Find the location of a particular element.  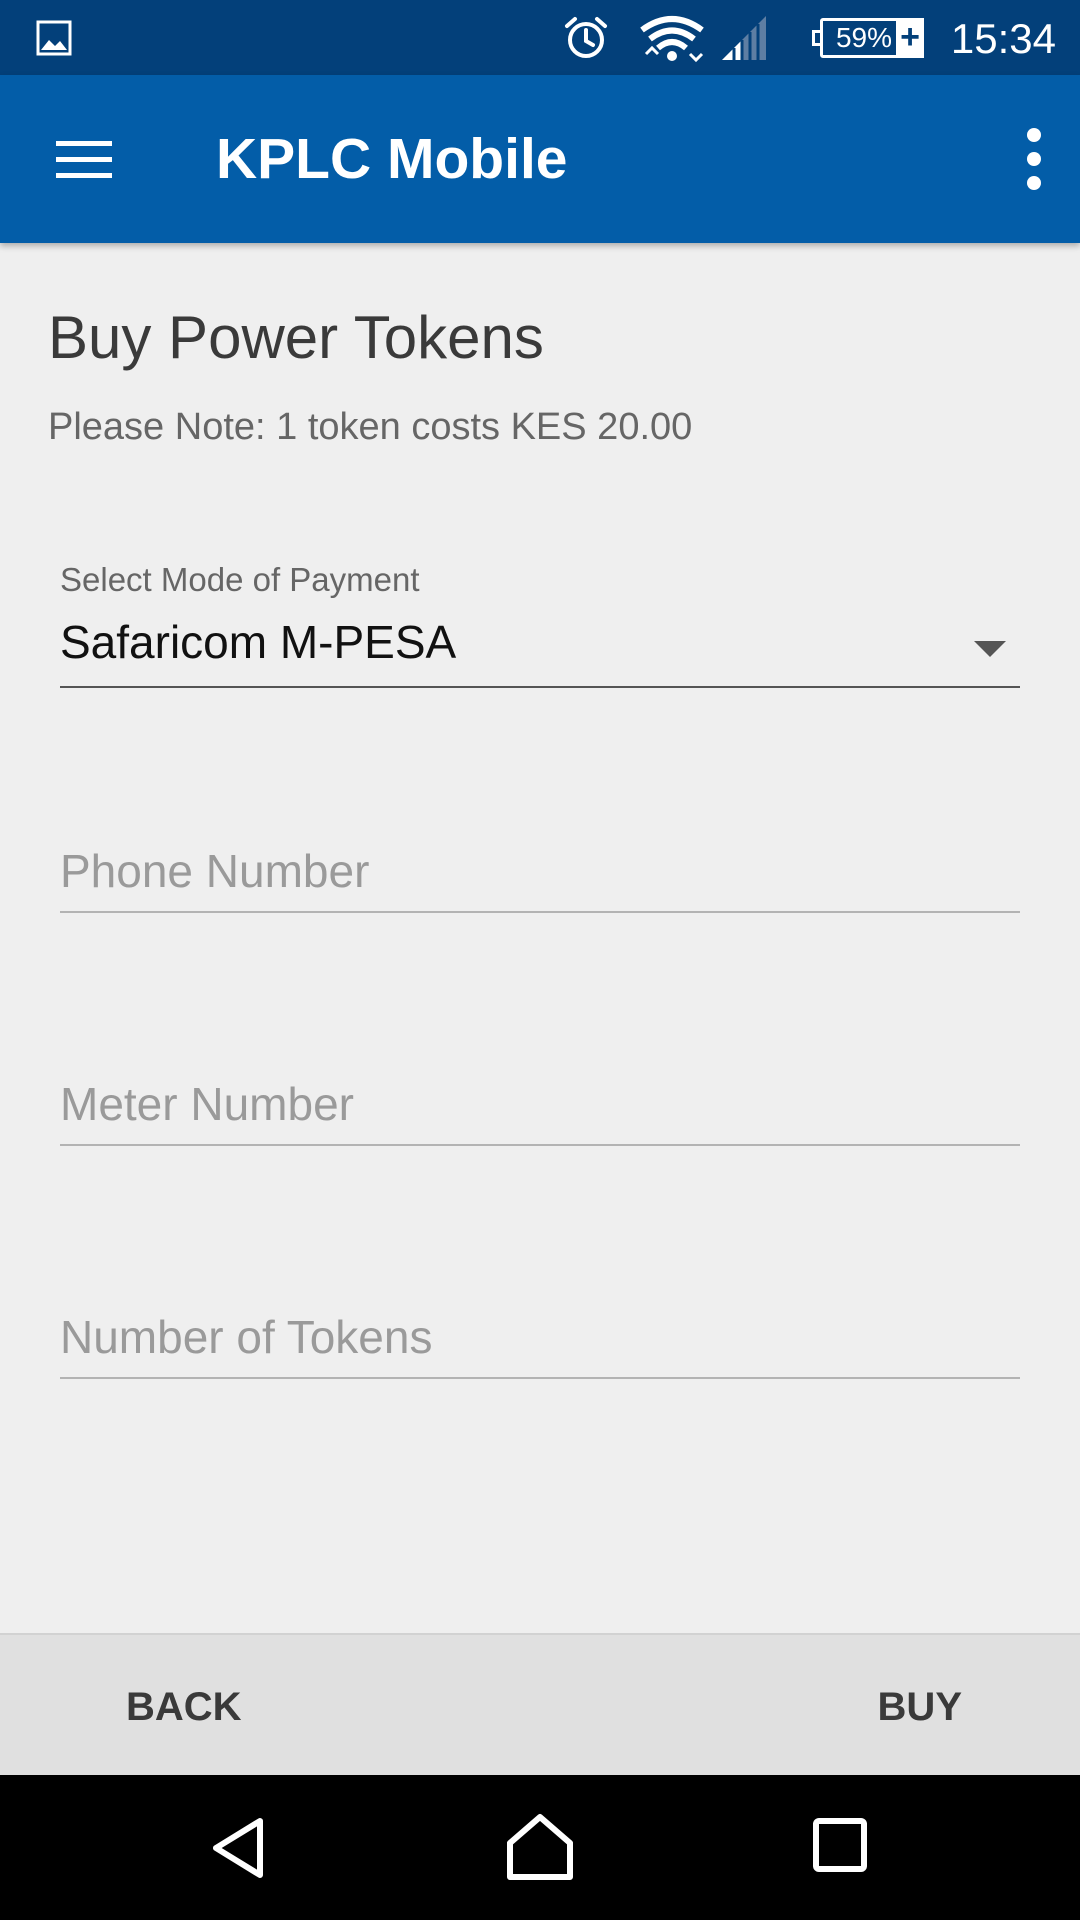

navigation-bar is located at coordinates (540, 1847).